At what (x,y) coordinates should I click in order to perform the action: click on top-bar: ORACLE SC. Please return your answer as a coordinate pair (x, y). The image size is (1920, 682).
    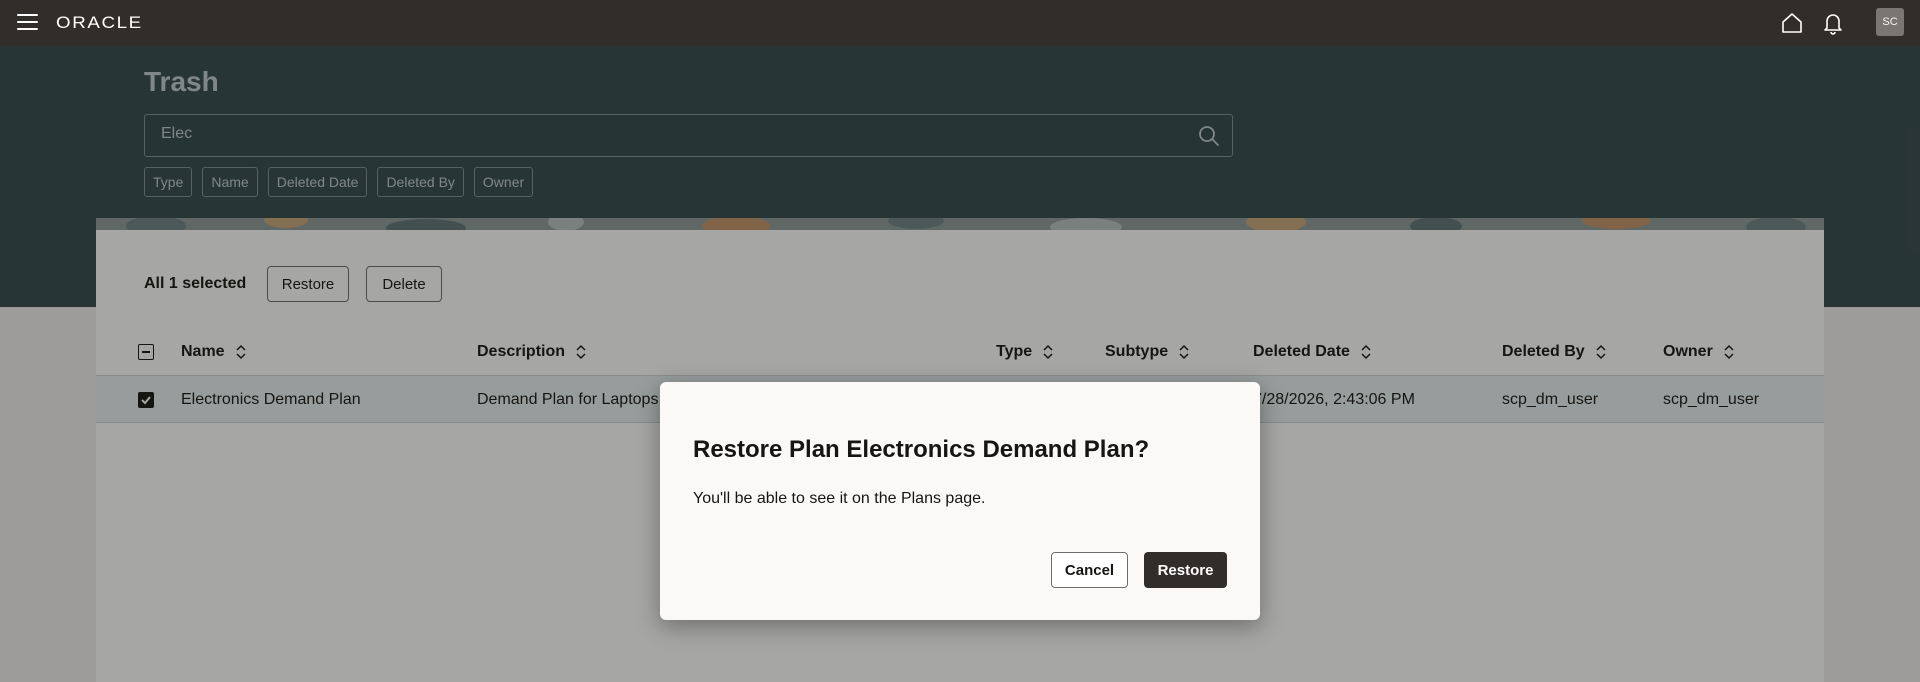
    Looking at the image, I should click on (960, 23).